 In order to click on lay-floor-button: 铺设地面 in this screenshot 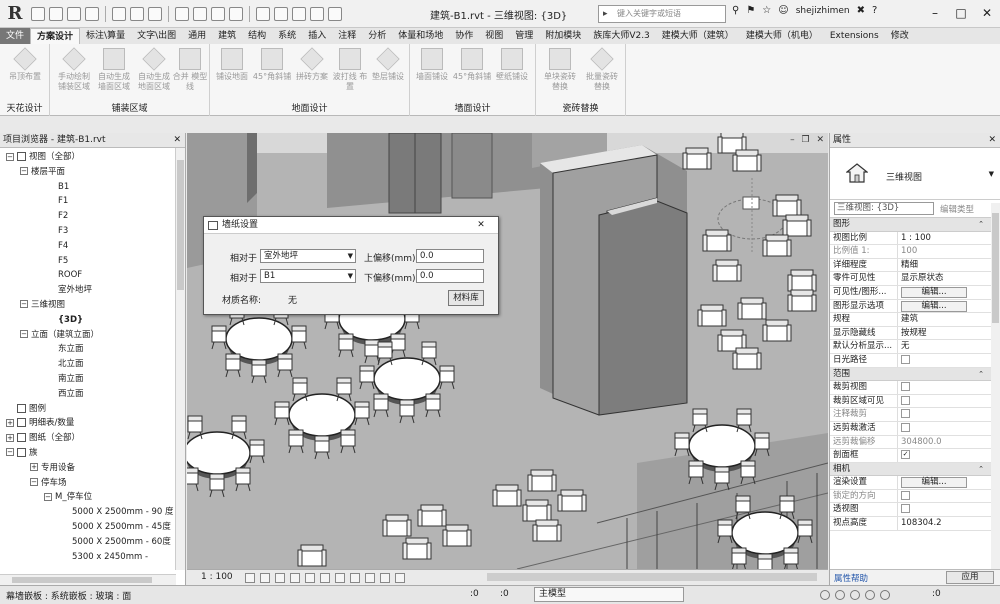, I will do `click(232, 65)`.